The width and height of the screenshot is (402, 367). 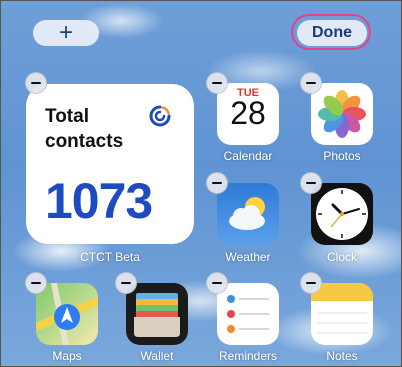 I want to click on notes-pad-icon, so click(x=342, y=308).